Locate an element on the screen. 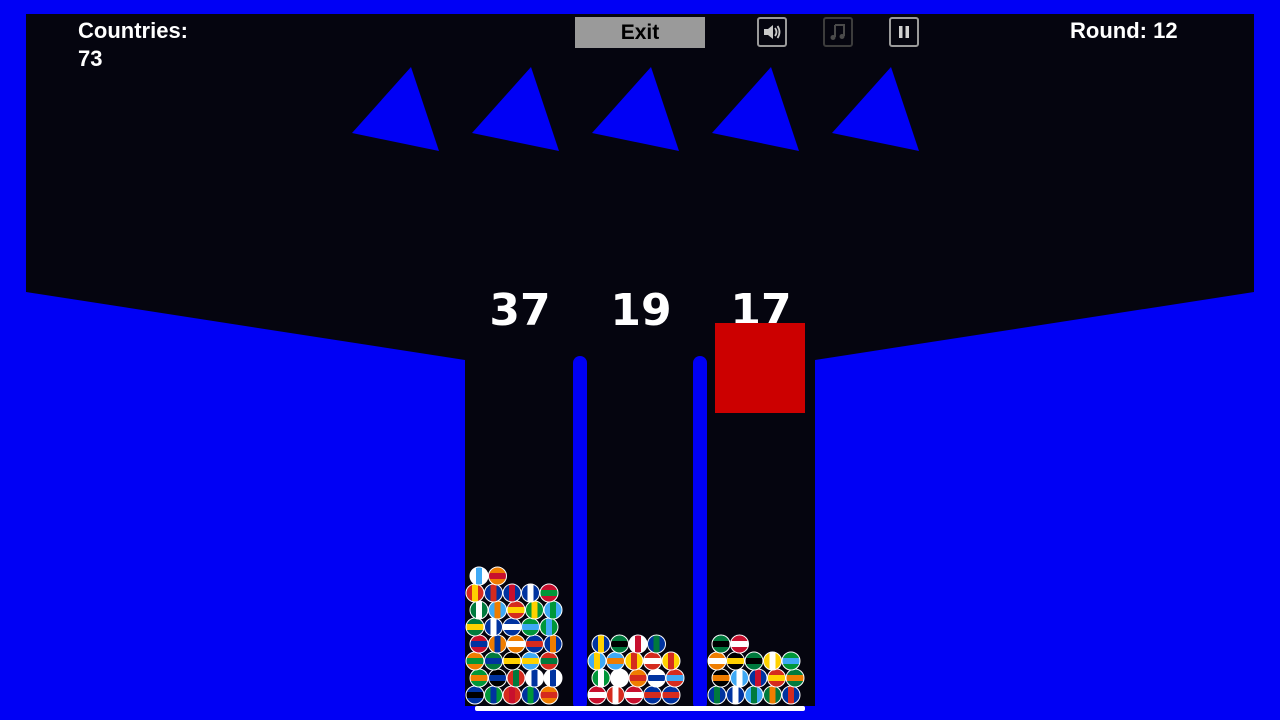 The width and height of the screenshot is (1280, 720). column-score: 37 is located at coordinates (520, 310).